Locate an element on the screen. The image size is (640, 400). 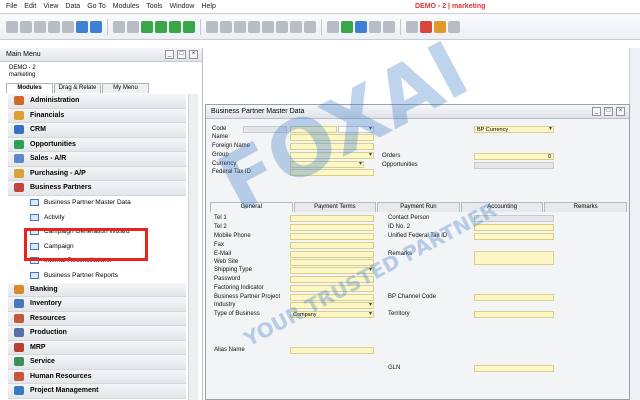
module-purchasing: Purchasing - A/P is located at coordinates (97, 173).